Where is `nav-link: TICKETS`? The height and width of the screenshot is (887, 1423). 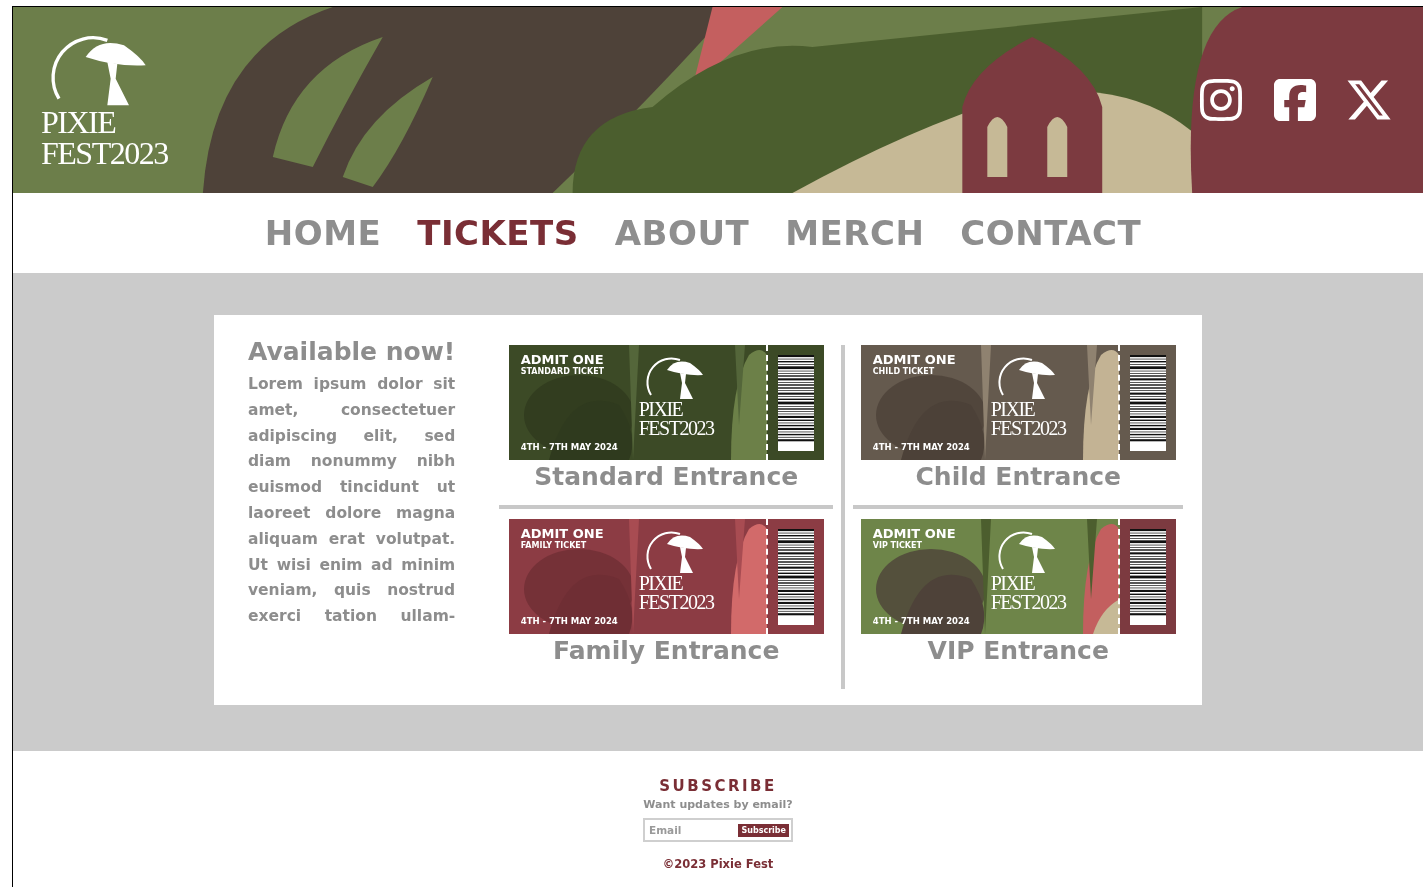 nav-link: TICKETS is located at coordinates (498, 233).